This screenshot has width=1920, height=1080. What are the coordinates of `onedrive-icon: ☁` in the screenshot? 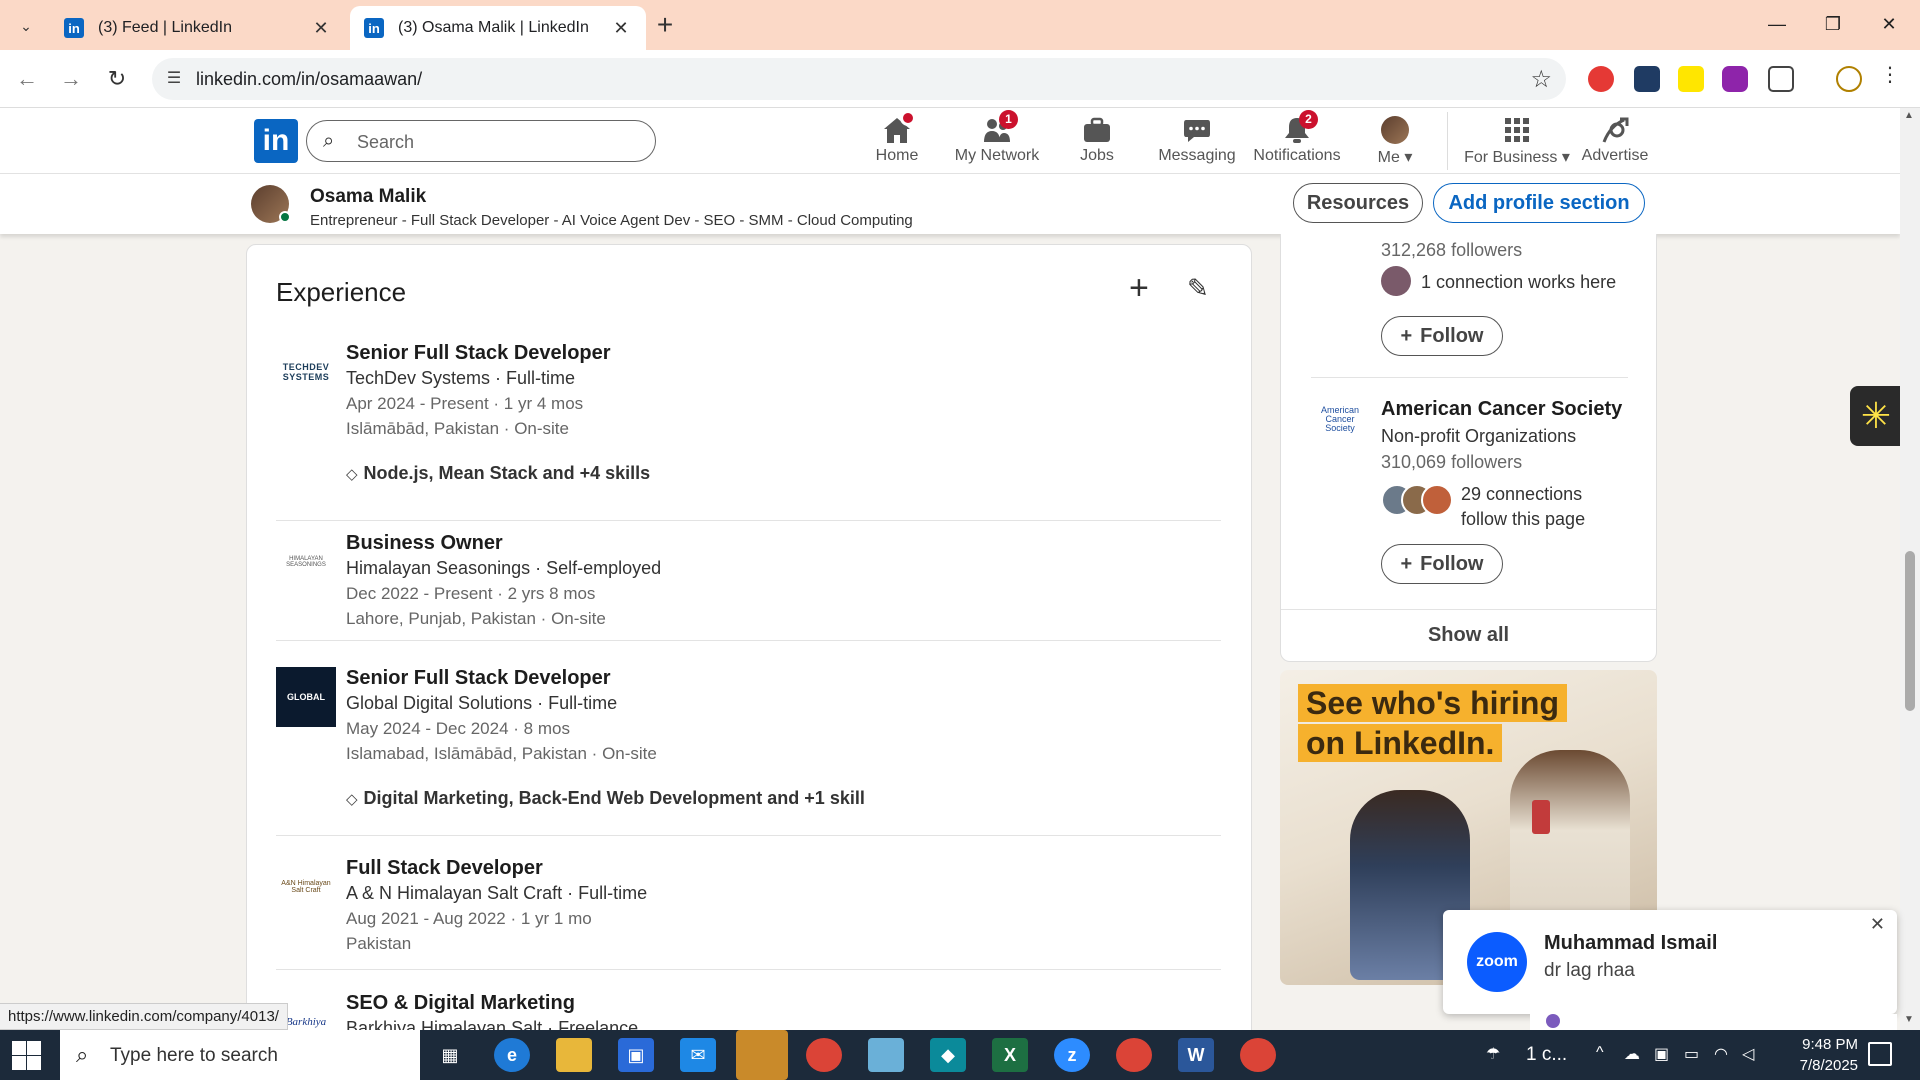 It's located at (1632, 1054).